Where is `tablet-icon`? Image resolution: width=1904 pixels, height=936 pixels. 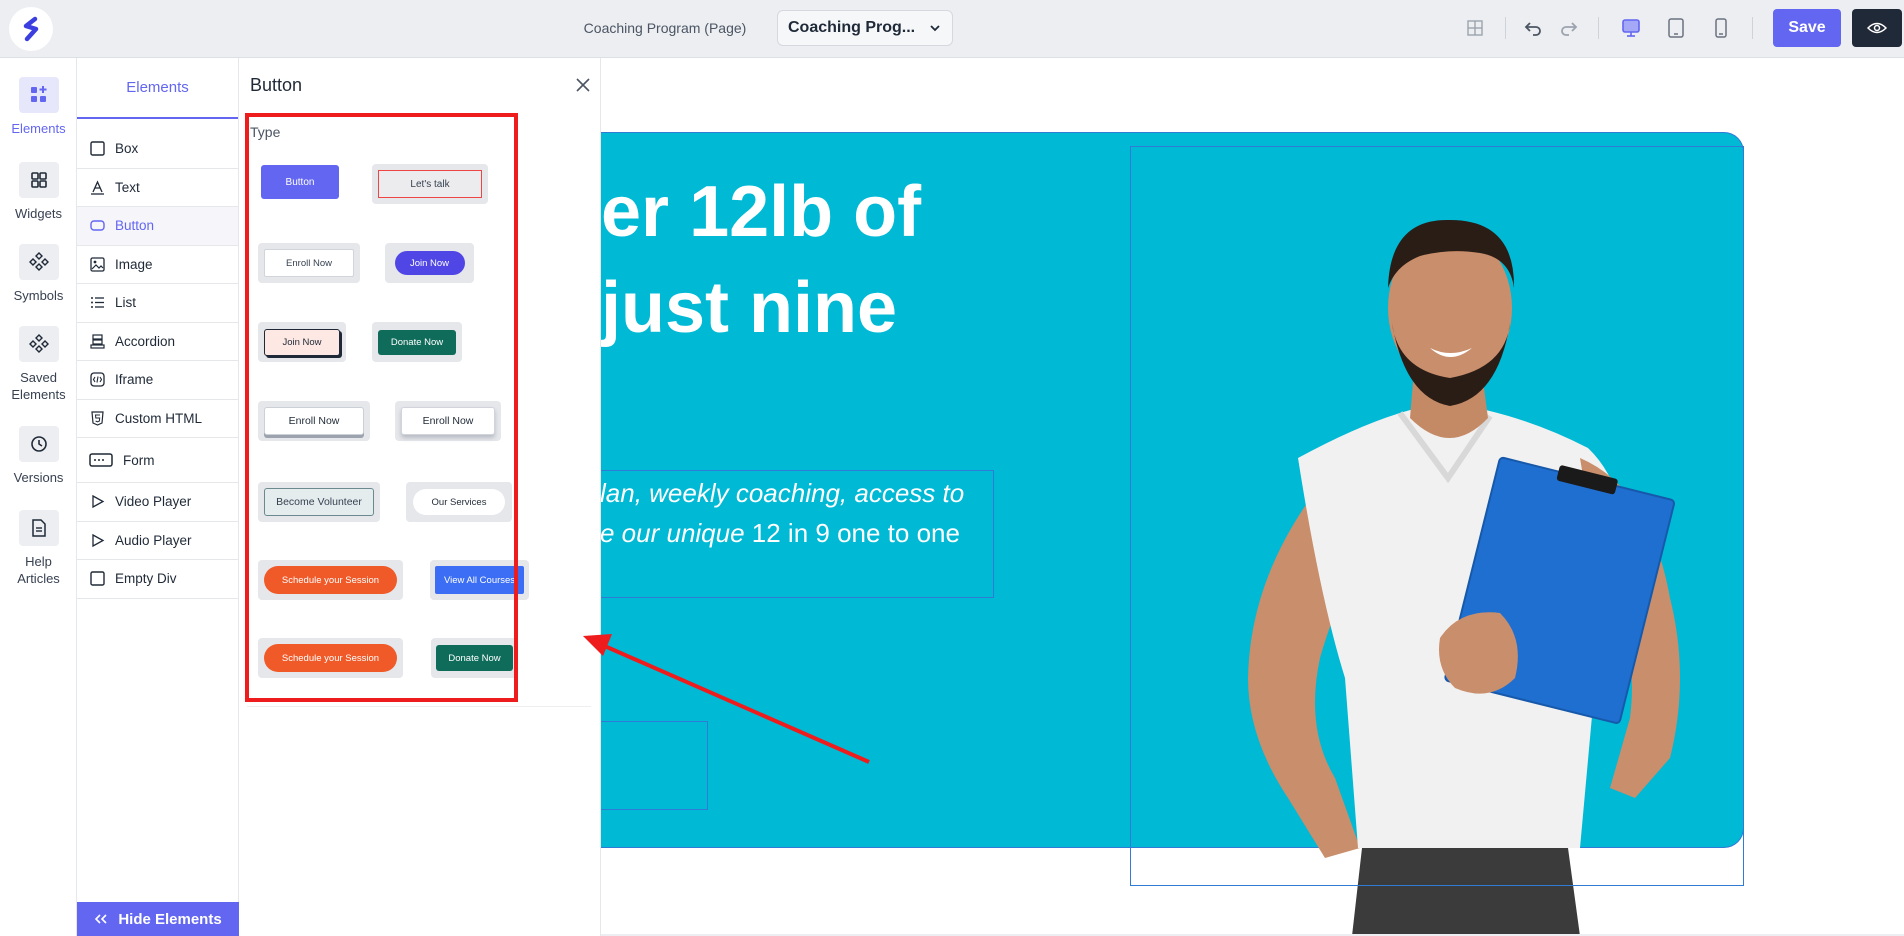
tablet-icon is located at coordinates (1676, 28).